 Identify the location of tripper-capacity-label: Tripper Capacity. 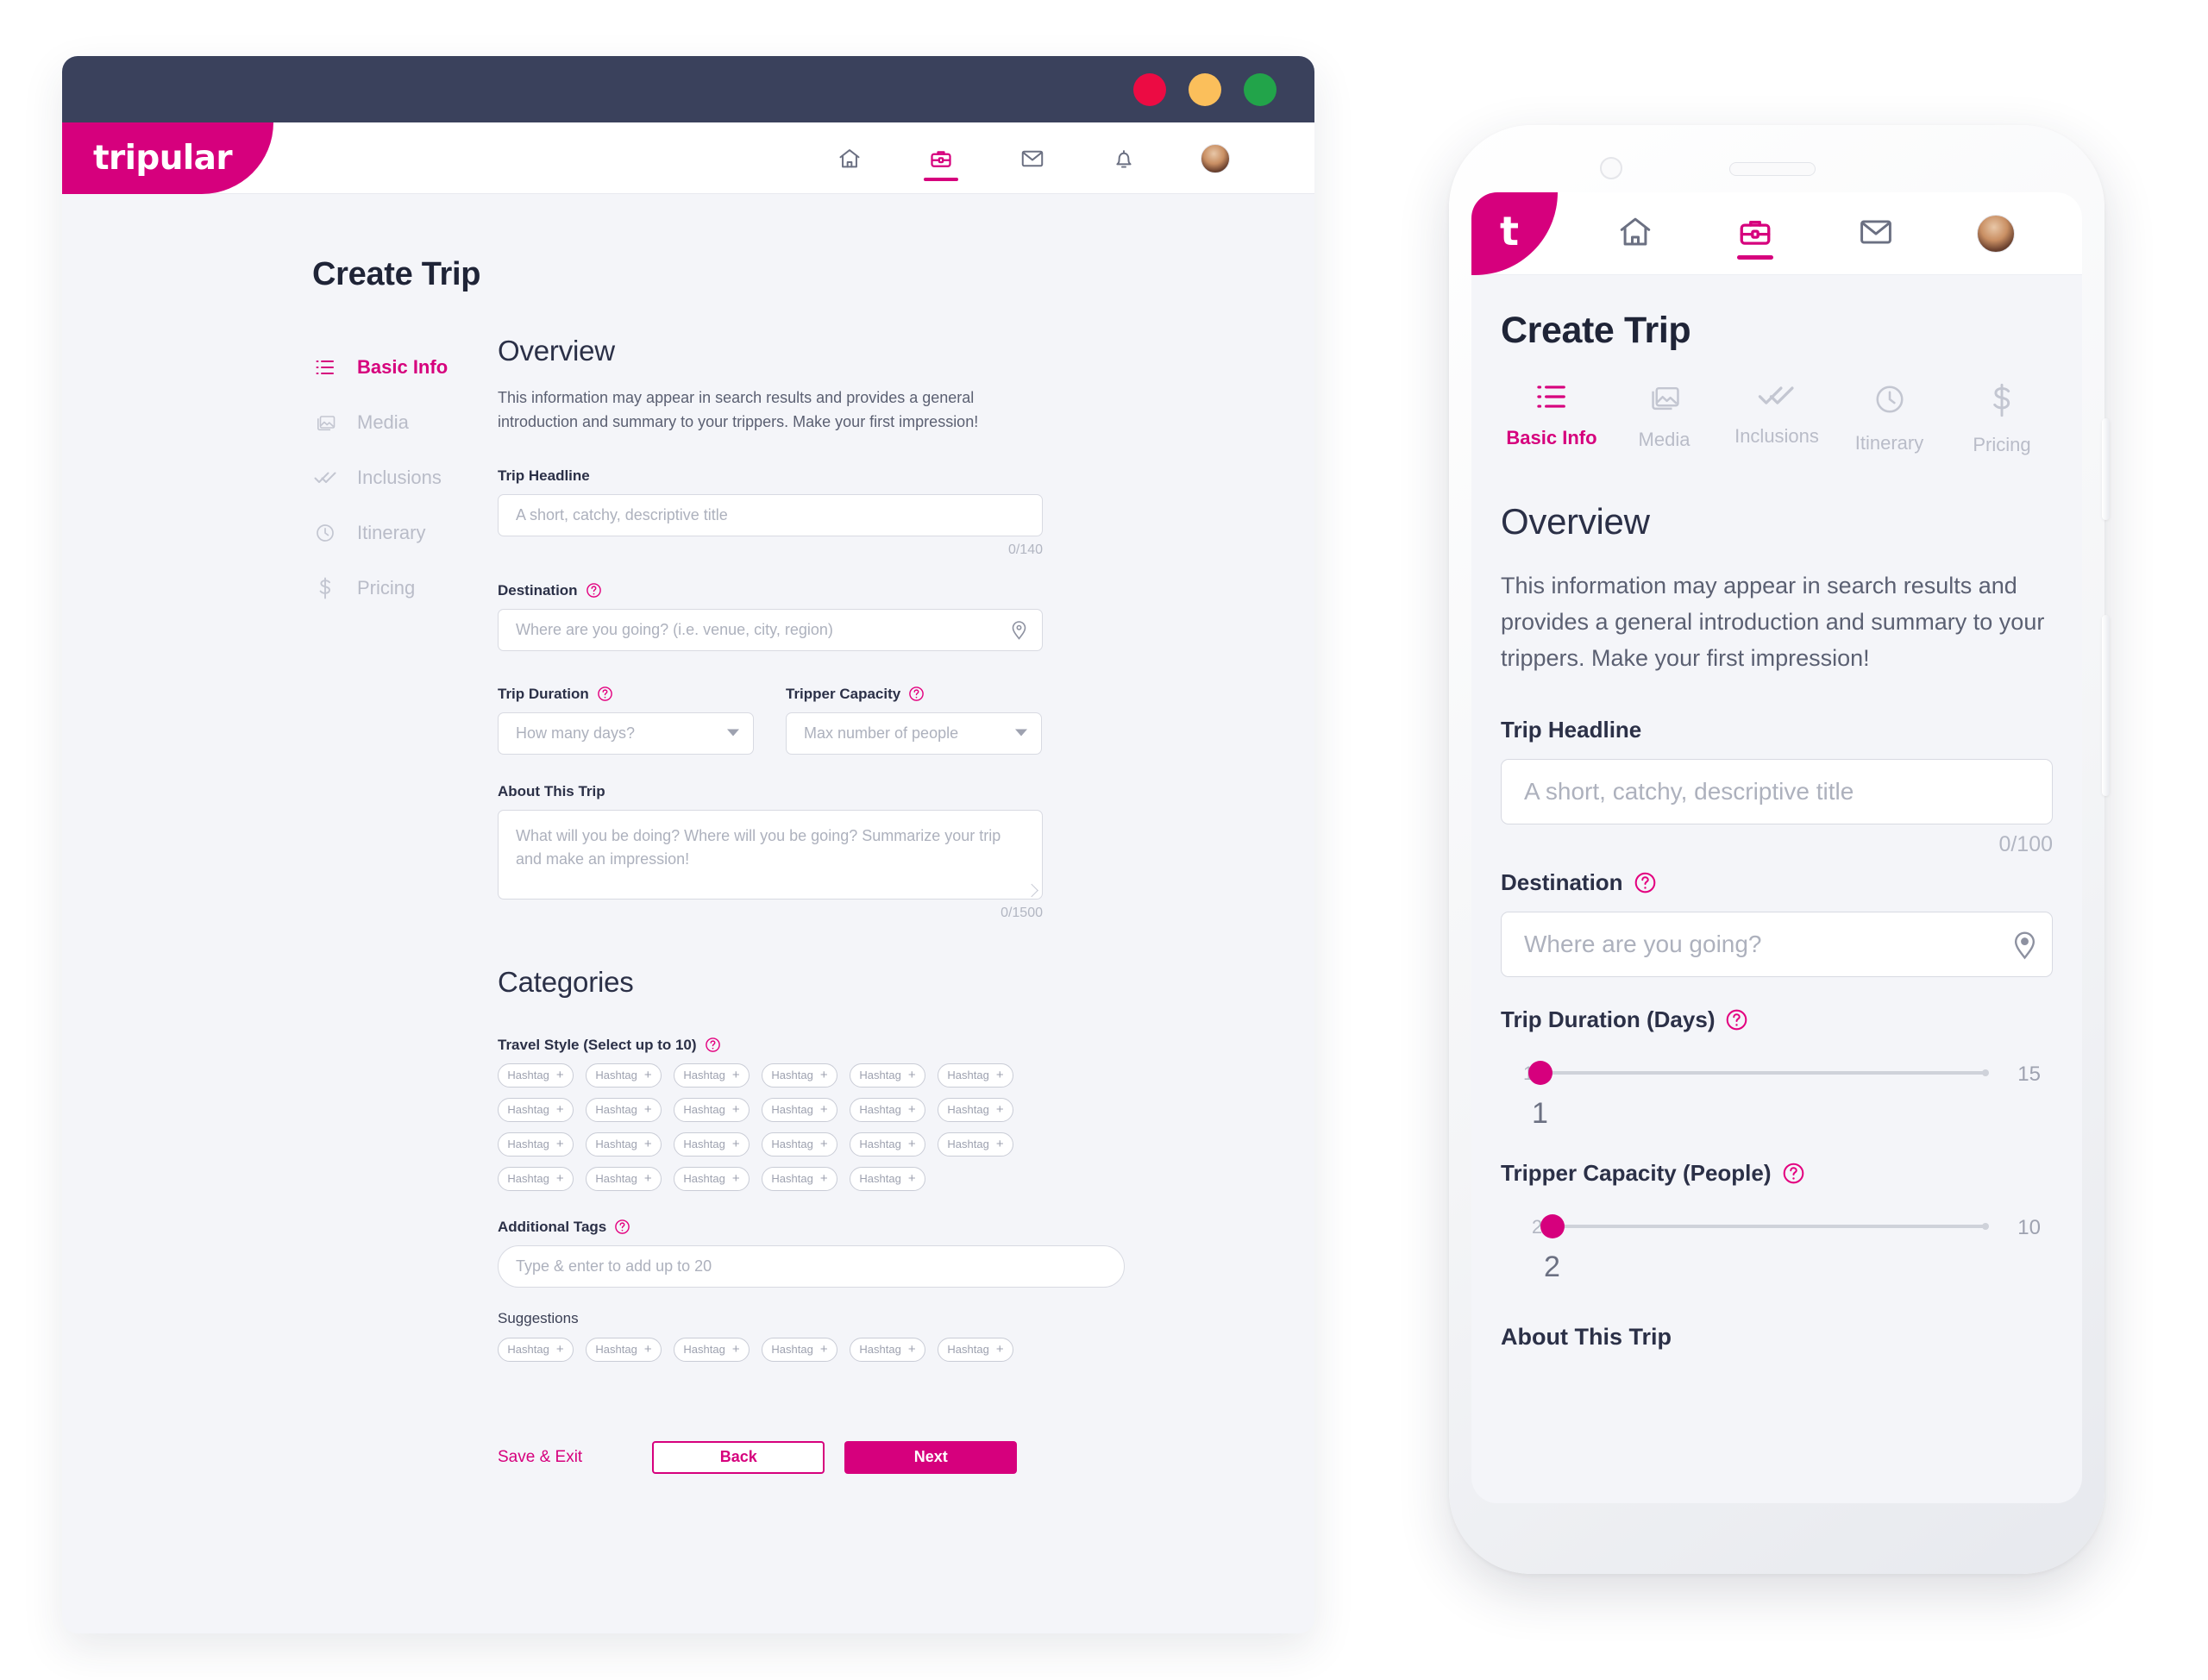
(914, 695).